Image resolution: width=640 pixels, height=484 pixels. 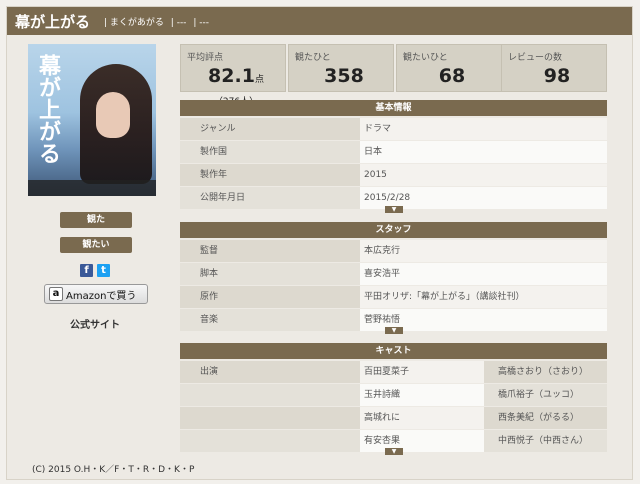 I want to click on staff-row: 監督 本広克行, so click(x=393, y=251).